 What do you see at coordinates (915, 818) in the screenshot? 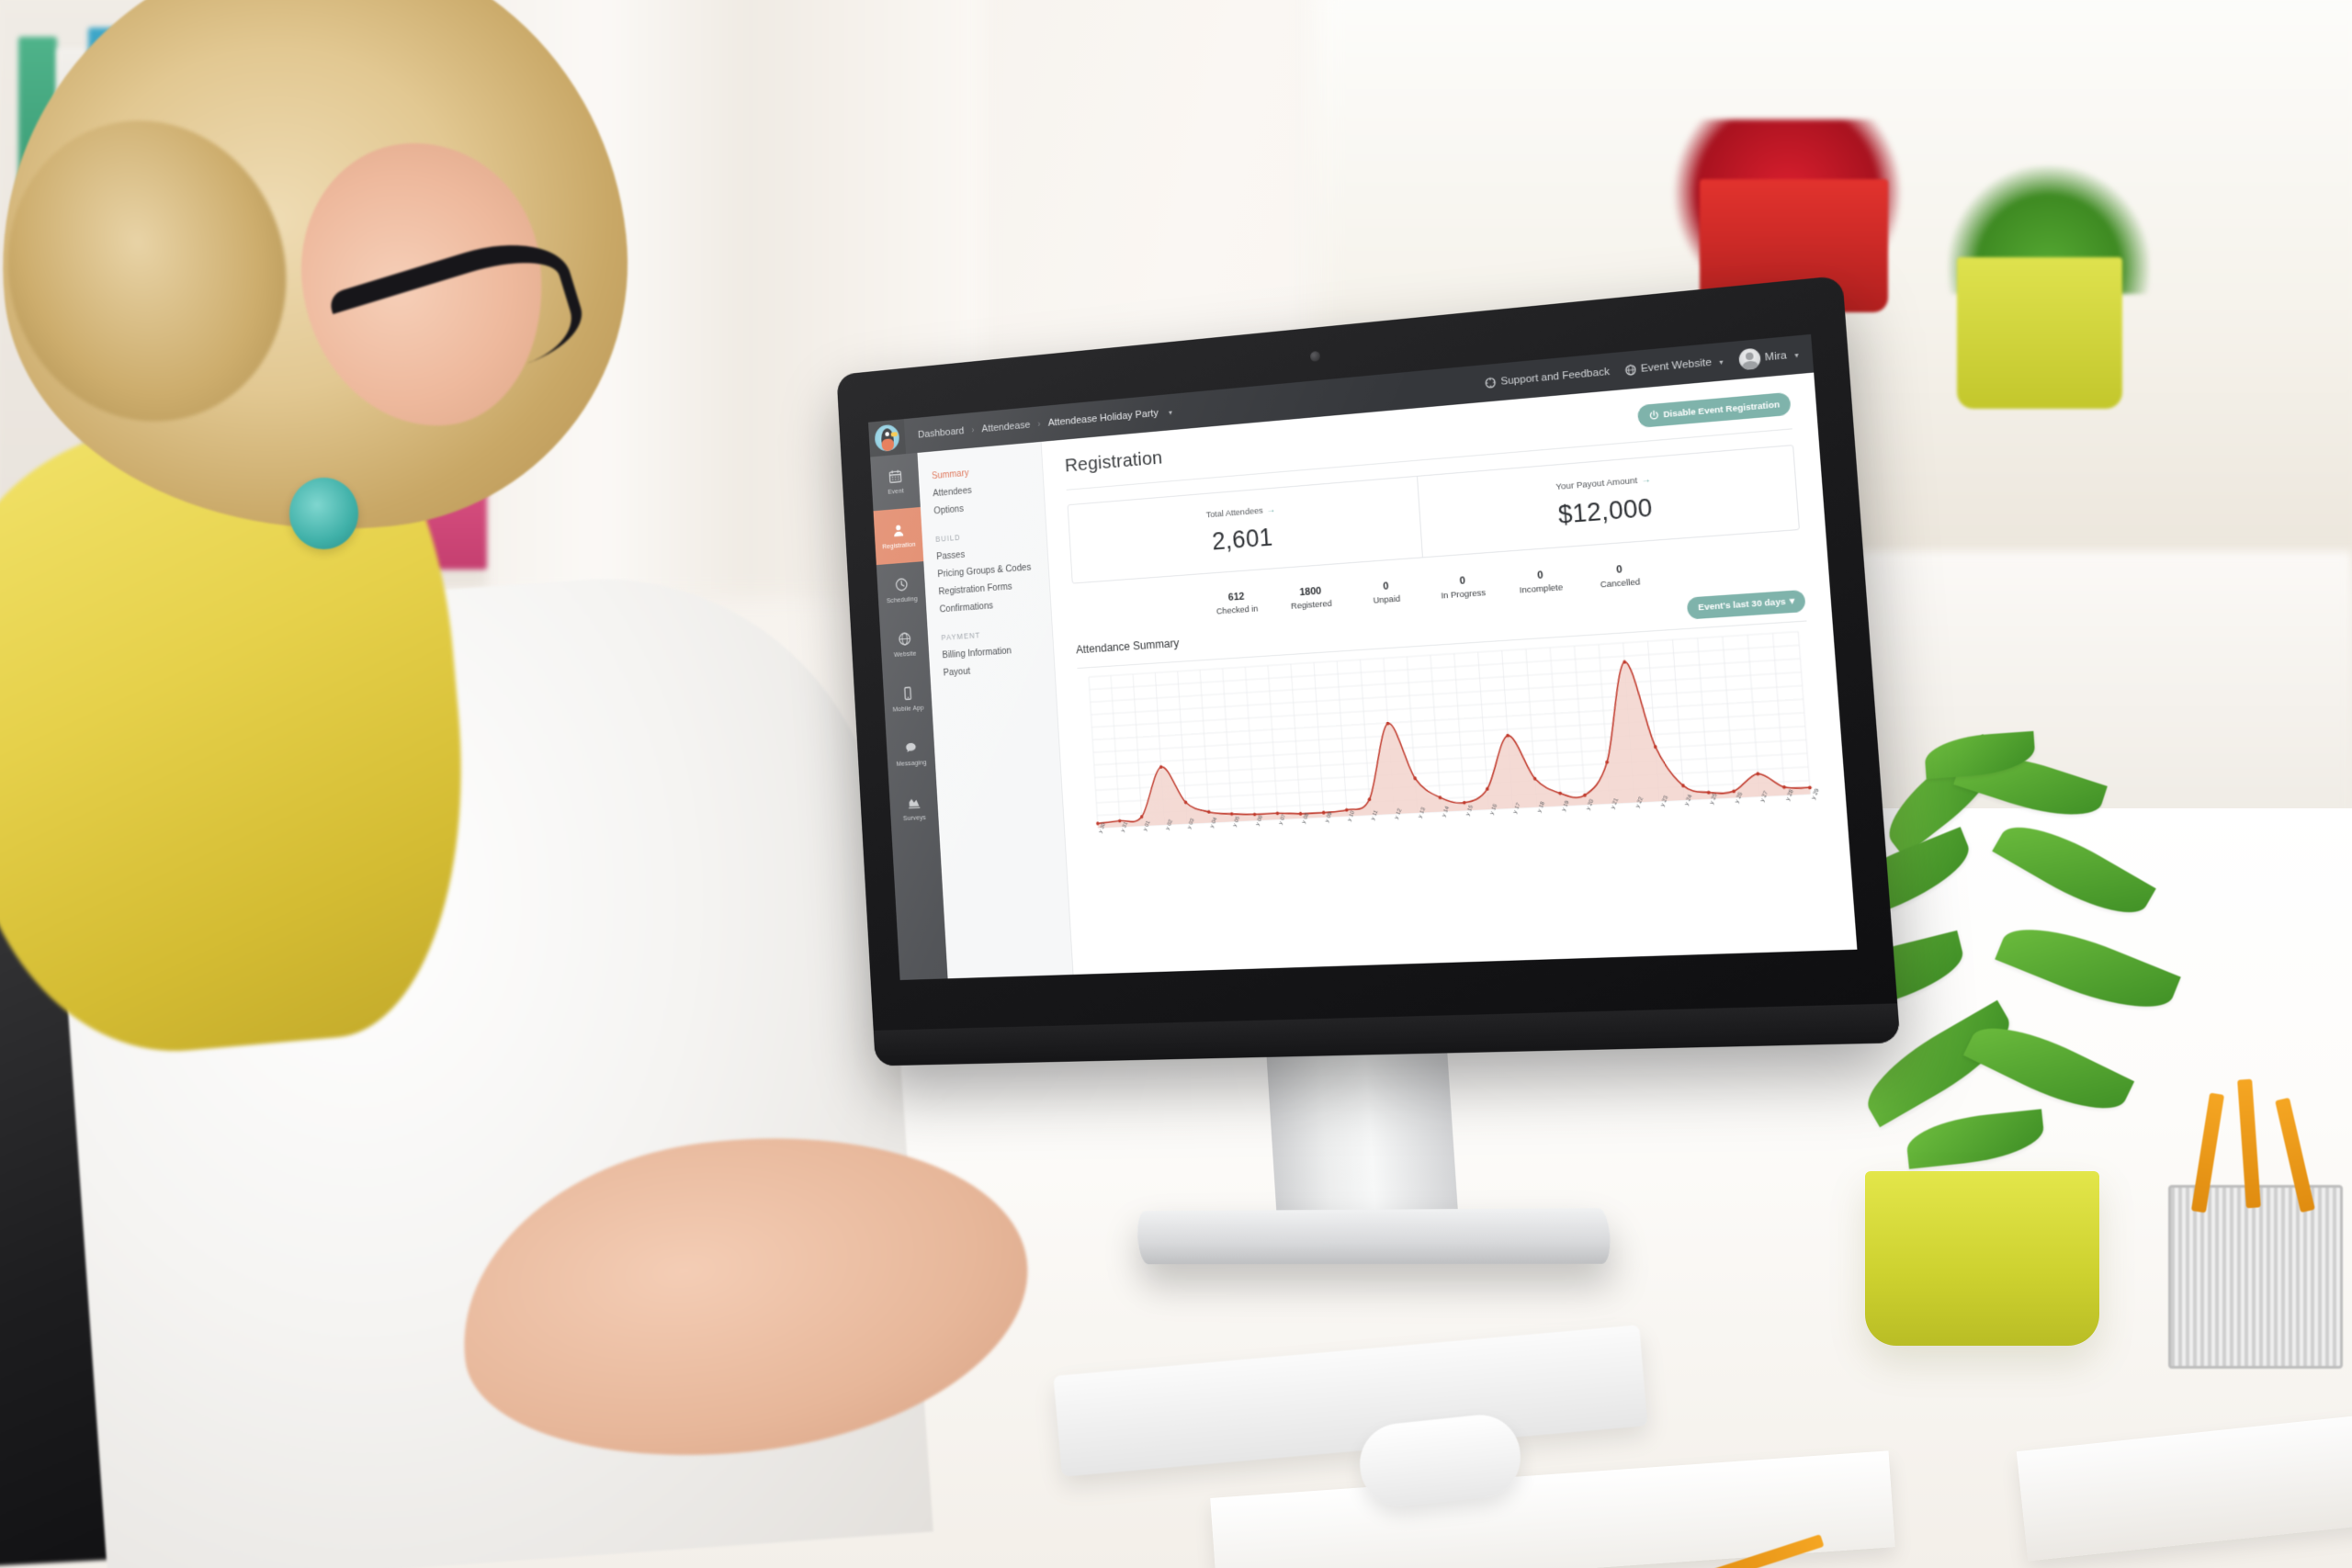
I see `sidebar-item-label: Surveys` at bounding box center [915, 818].